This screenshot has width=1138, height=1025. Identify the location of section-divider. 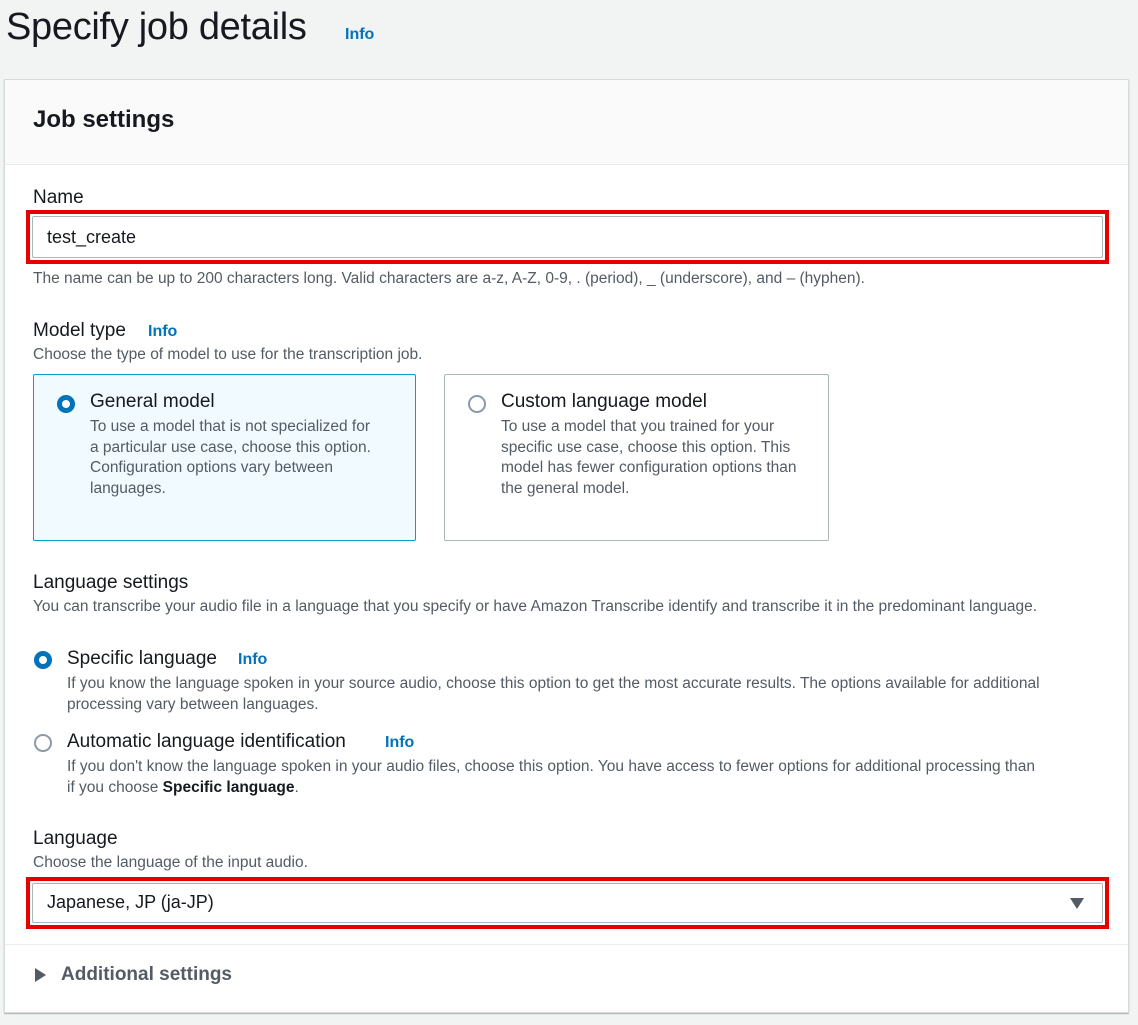
(566, 944).